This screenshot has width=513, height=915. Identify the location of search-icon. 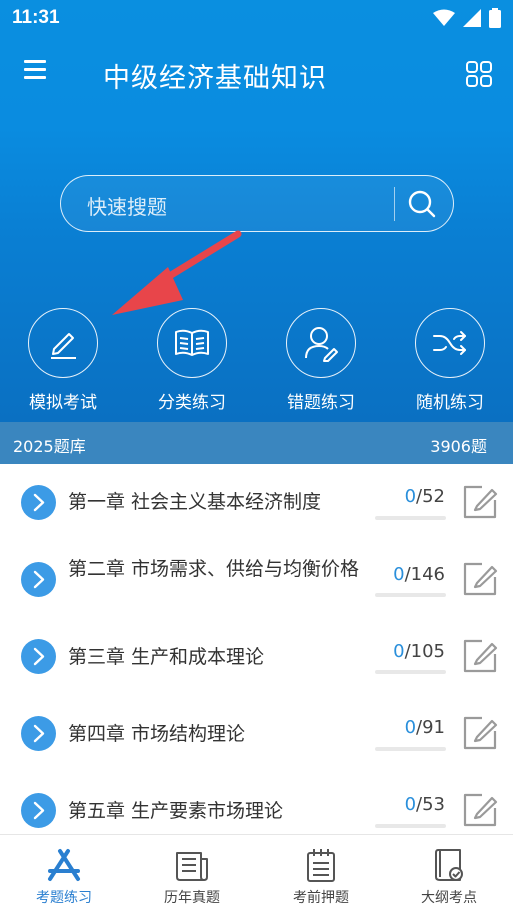
(422, 204).